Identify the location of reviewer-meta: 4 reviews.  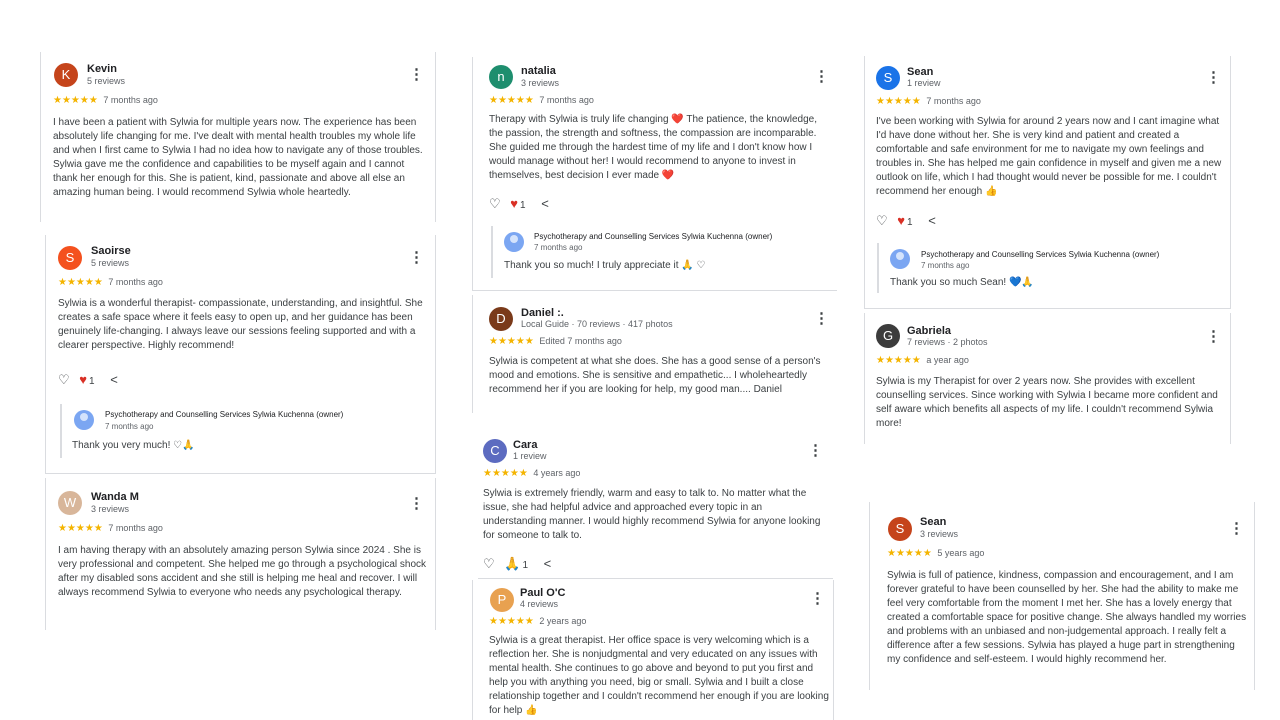
(539, 604).